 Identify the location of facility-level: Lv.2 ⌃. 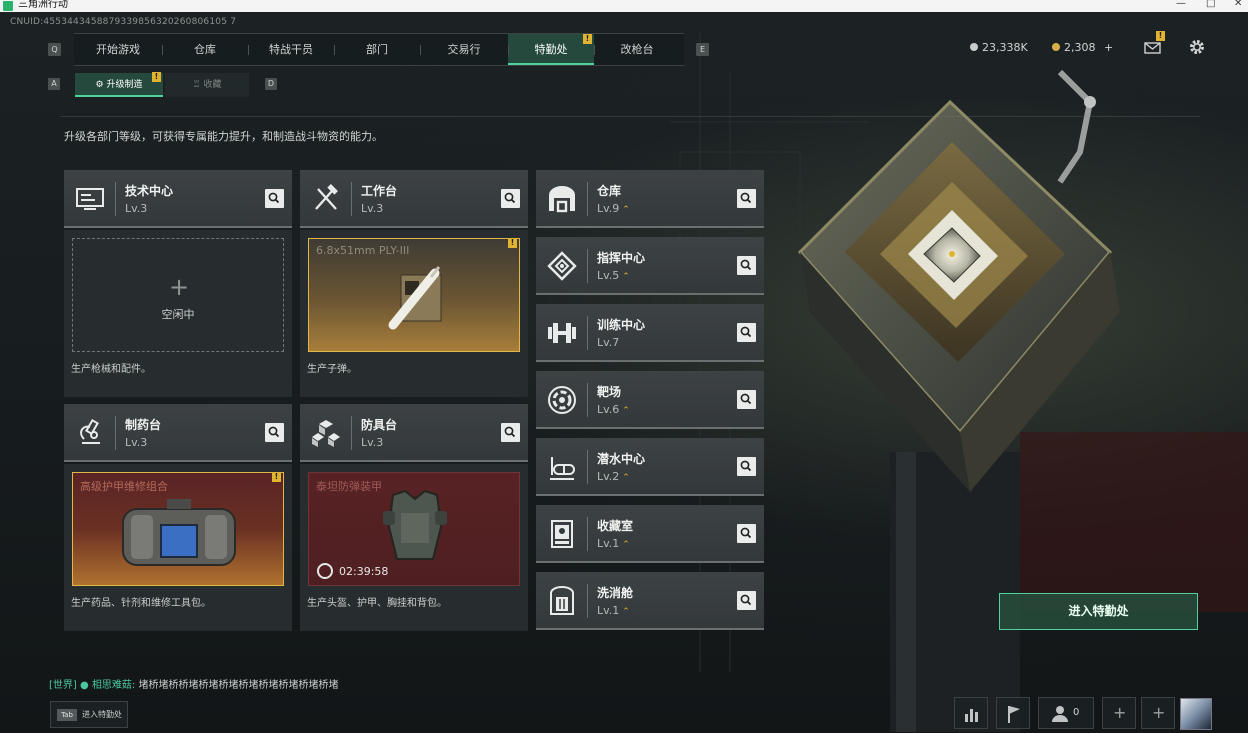
(613, 476).